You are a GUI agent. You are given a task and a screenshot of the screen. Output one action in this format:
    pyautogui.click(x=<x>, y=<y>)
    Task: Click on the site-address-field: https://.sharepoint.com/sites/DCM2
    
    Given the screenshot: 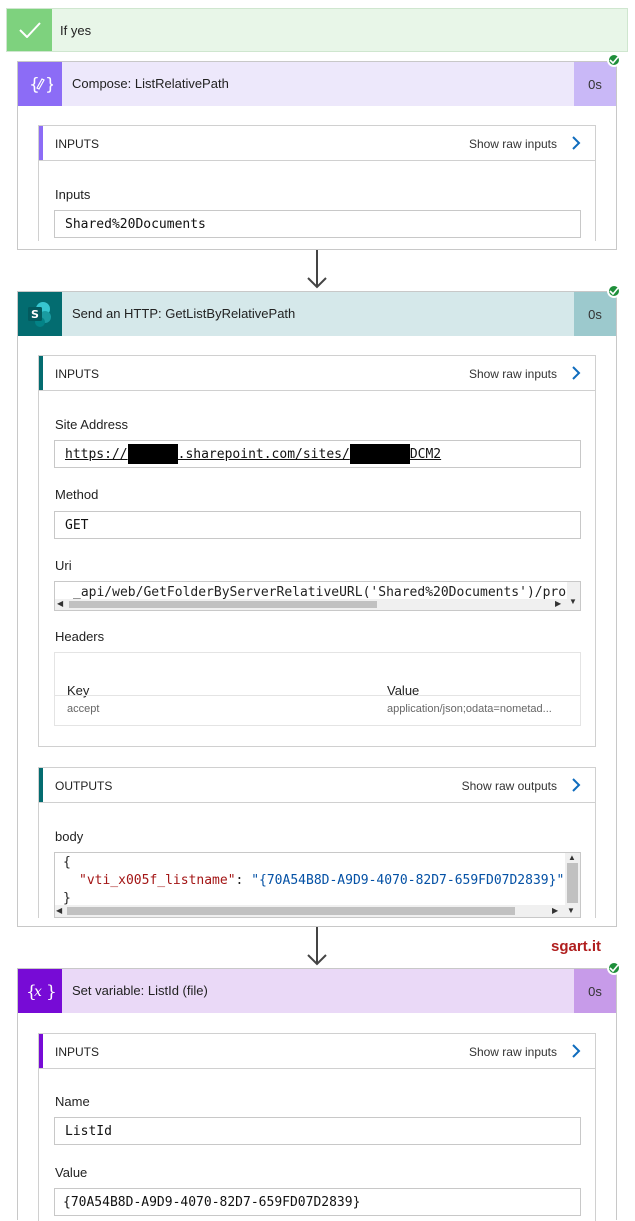 What is the action you would take?
    pyautogui.click(x=317, y=454)
    